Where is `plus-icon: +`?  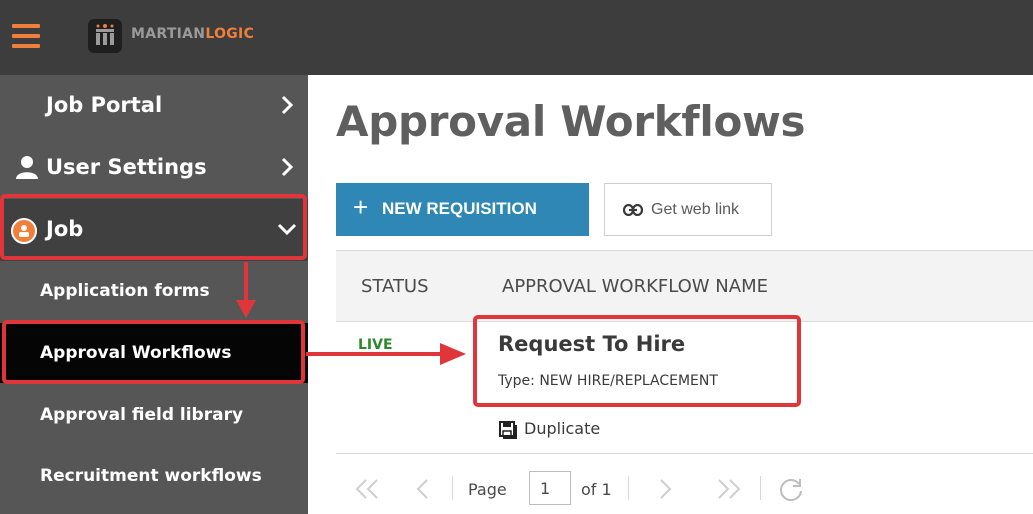 plus-icon: + is located at coordinates (361, 207).